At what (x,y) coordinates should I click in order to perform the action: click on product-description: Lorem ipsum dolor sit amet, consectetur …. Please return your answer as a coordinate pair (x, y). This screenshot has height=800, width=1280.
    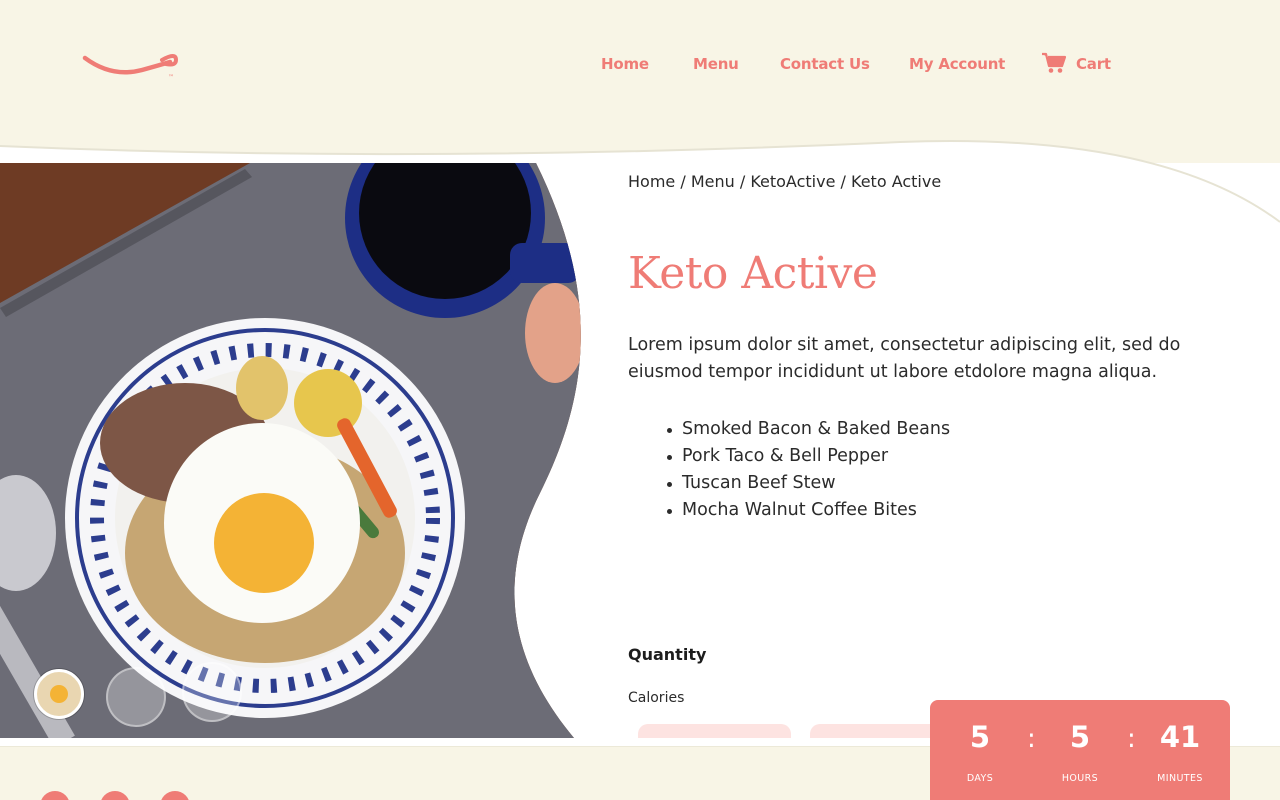
    Looking at the image, I should click on (904, 358).